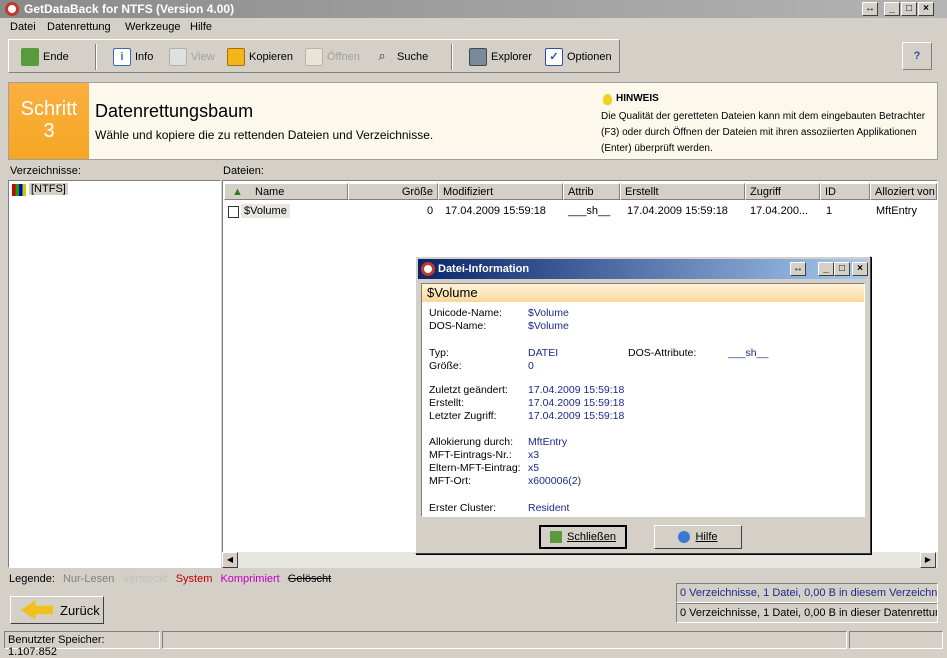 The width and height of the screenshot is (947, 658). I want to click on memory-status: Benutzter Speicher: 1.107.852, so click(82, 644).